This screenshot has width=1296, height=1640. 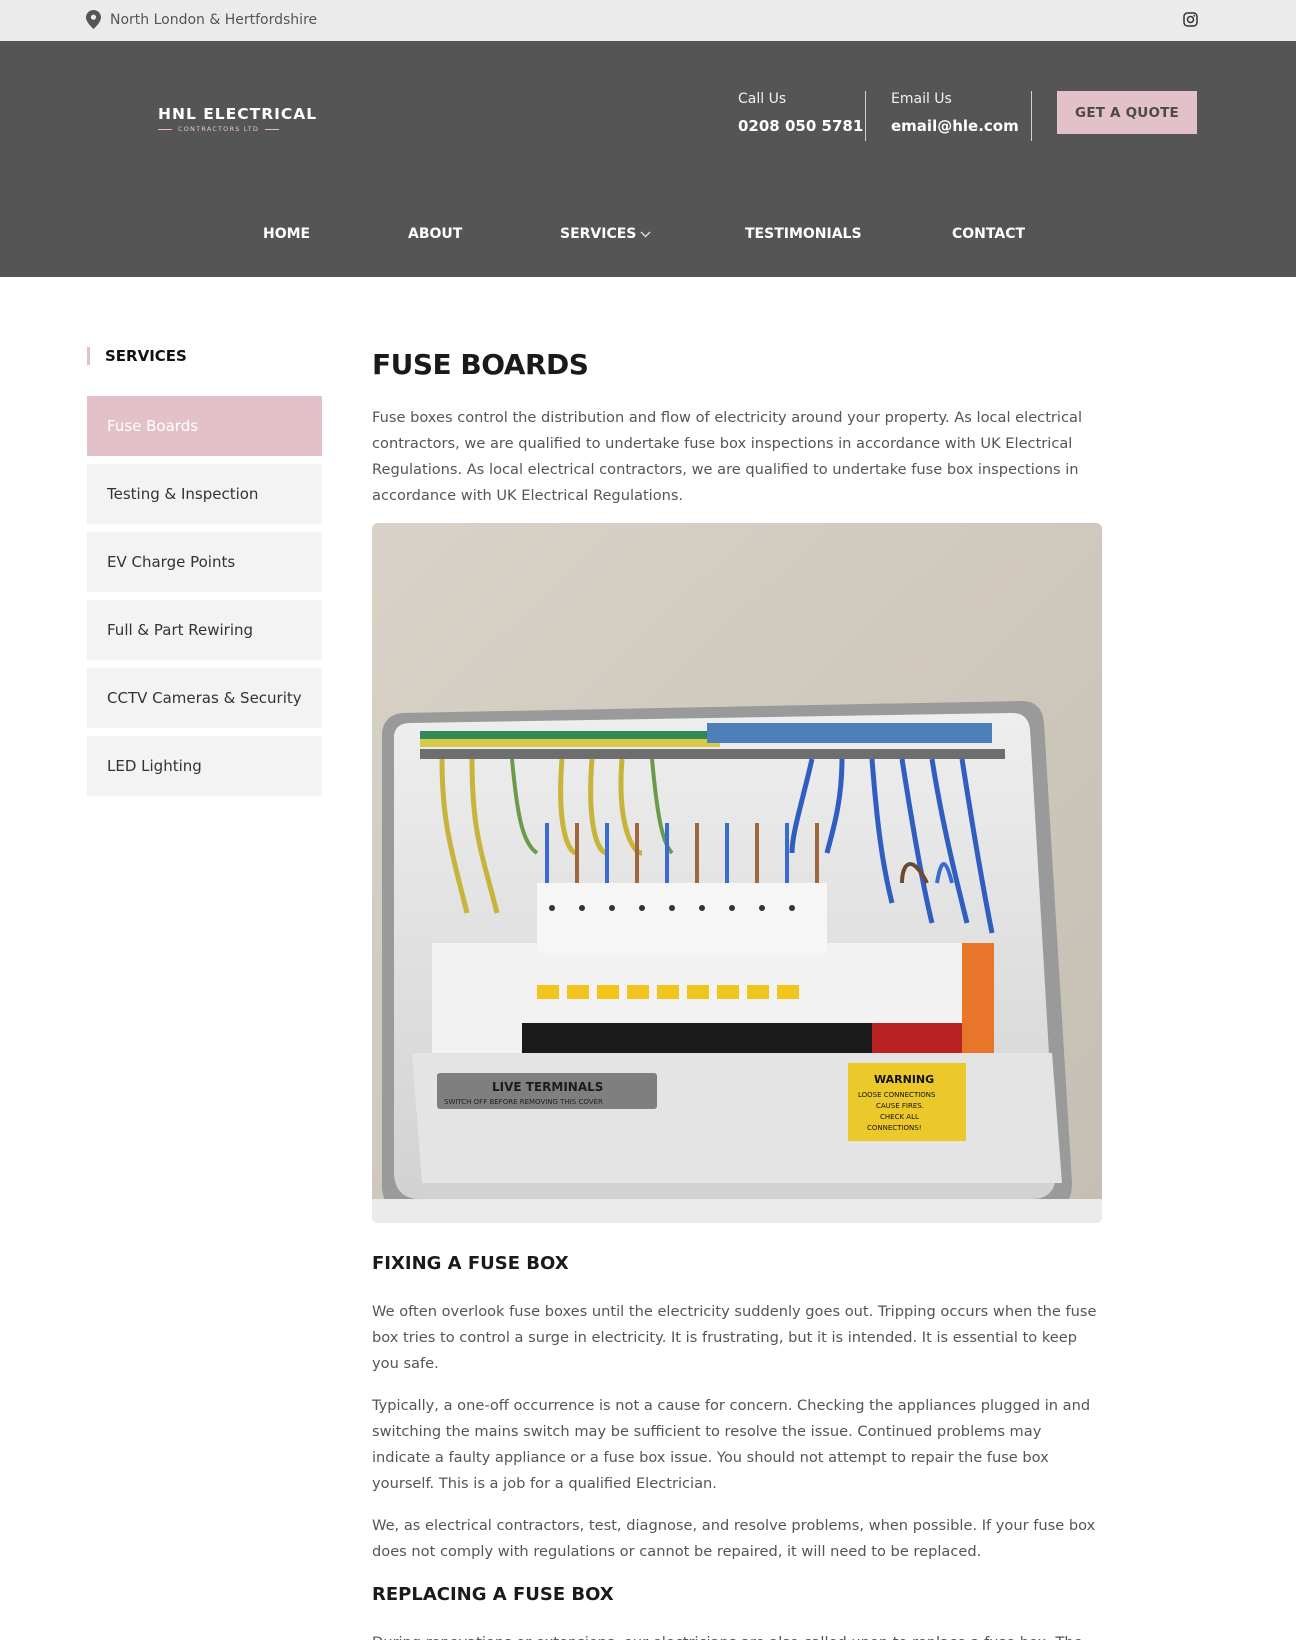 What do you see at coordinates (493, 1594) in the screenshot?
I see `replacing-heading: REPLACING A FUSE BOX` at bounding box center [493, 1594].